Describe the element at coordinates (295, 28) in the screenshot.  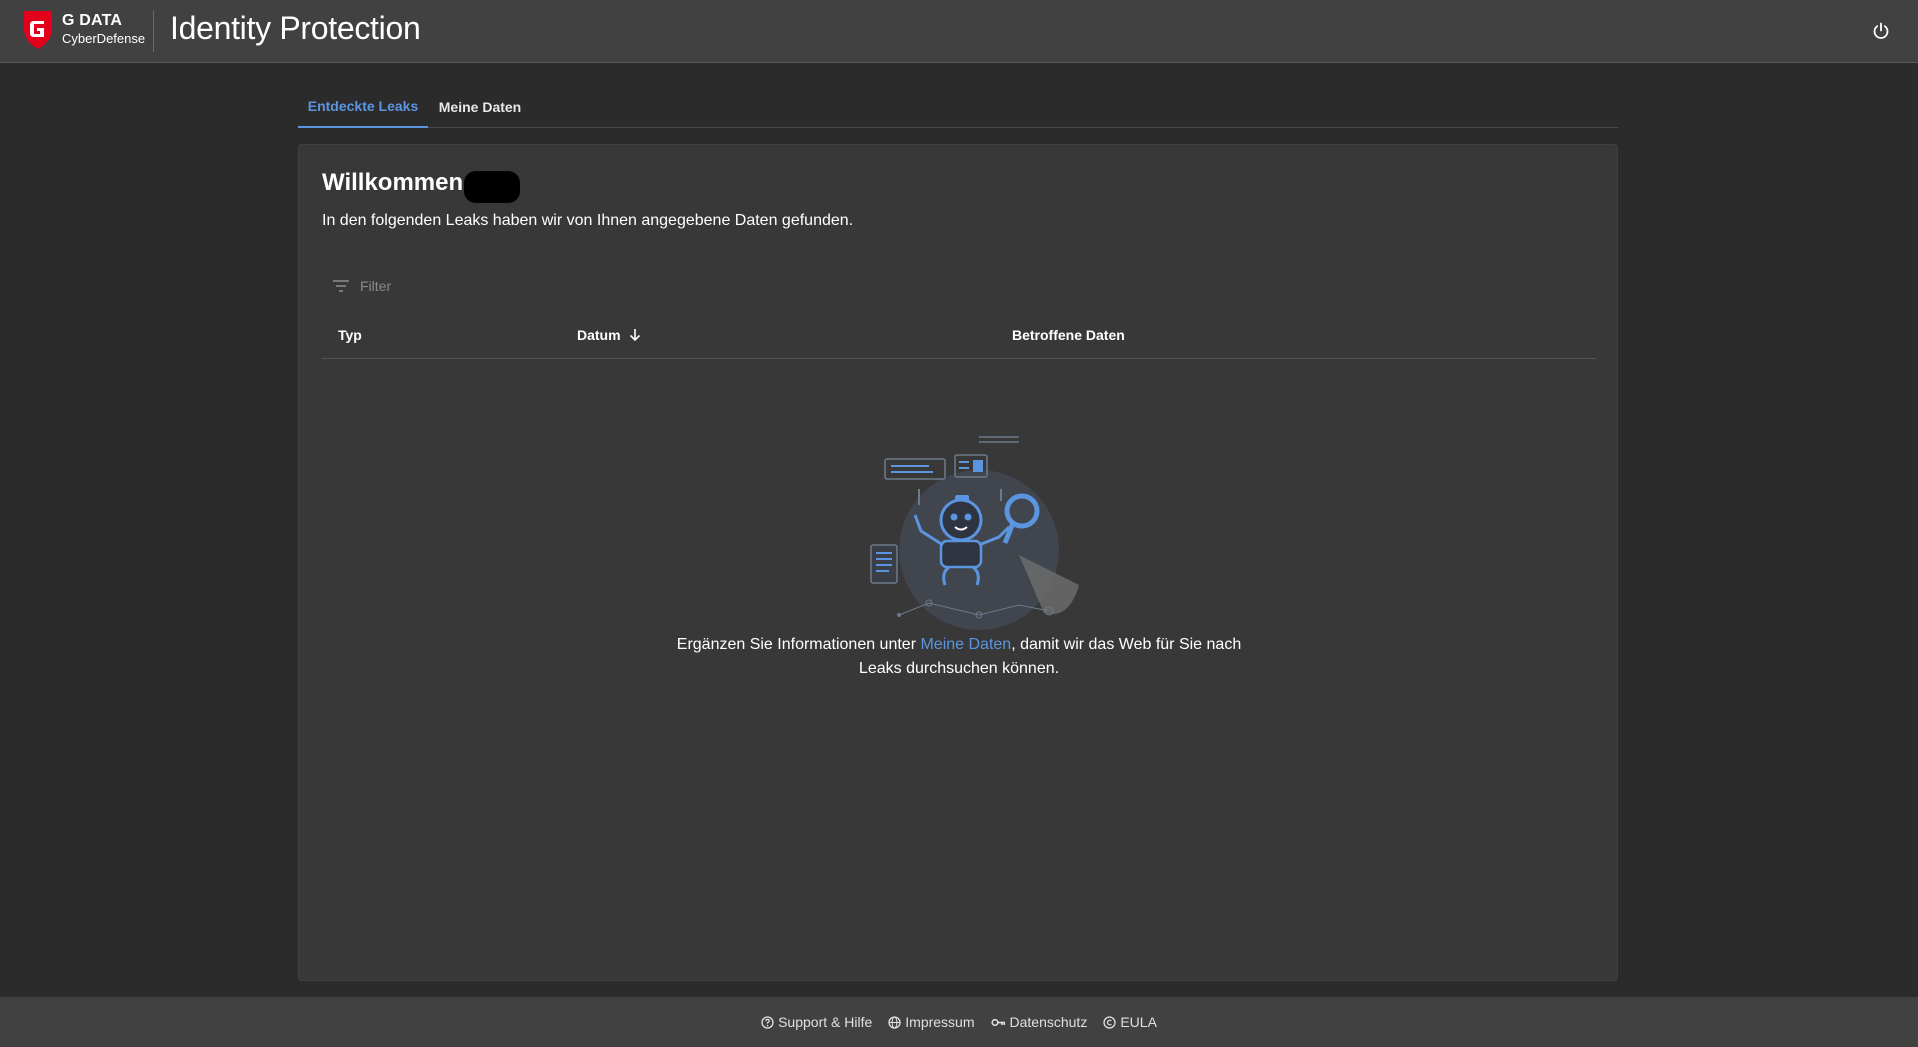
I see `app-title: Identity Protection` at that location.